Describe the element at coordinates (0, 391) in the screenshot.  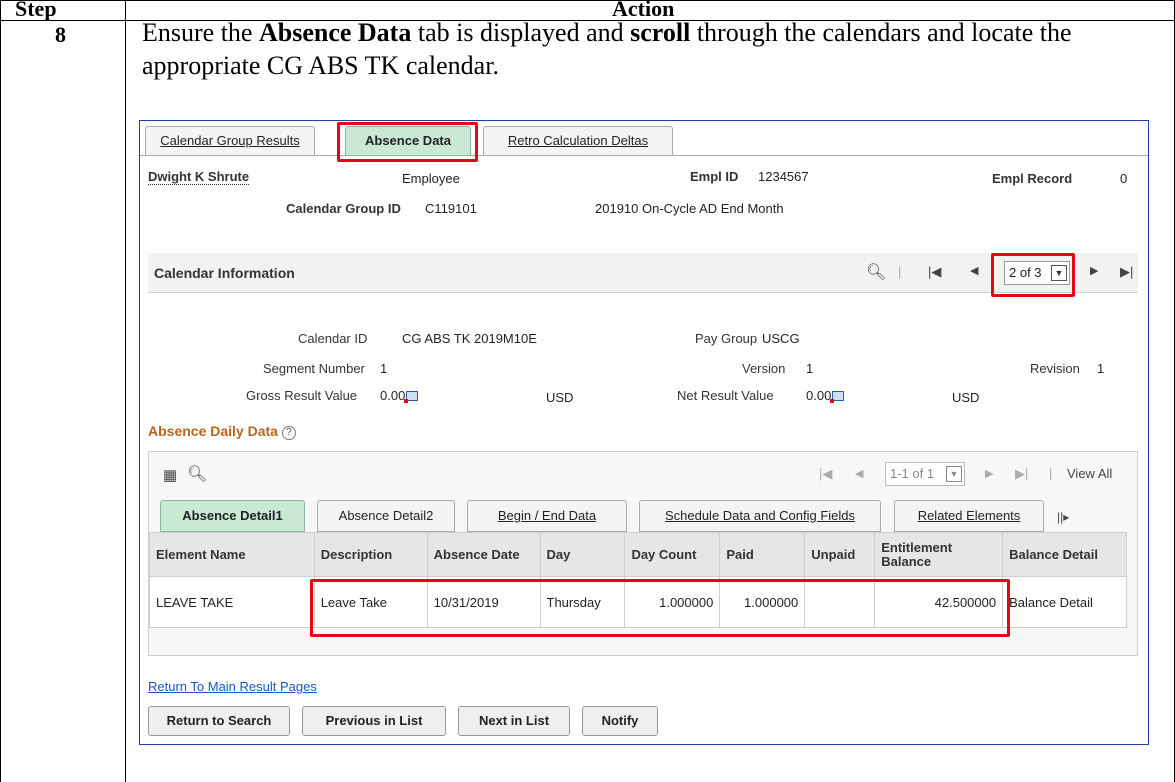
I see `table-border-left` at that location.